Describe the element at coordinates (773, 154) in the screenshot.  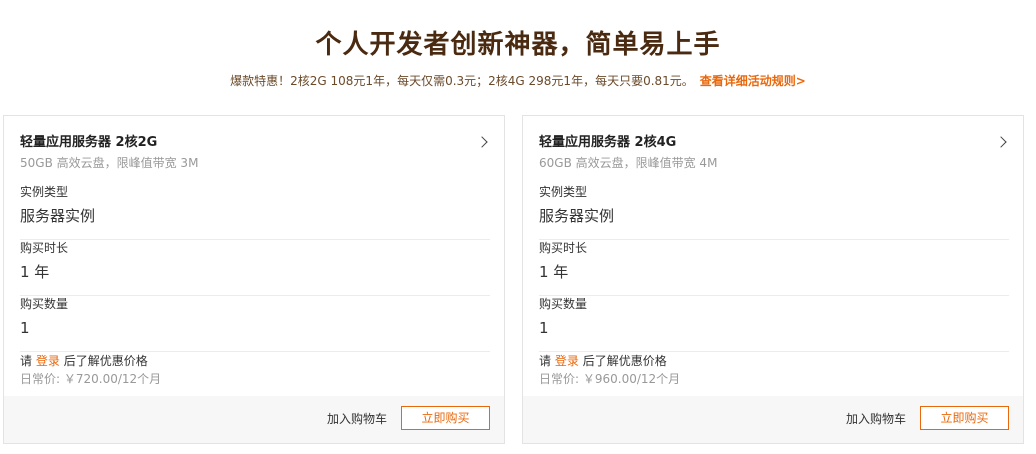
I see `product-card-header: 轻量应用服务器 2核4G 60GB 高效云盘，限峰值带宽 4M` at that location.